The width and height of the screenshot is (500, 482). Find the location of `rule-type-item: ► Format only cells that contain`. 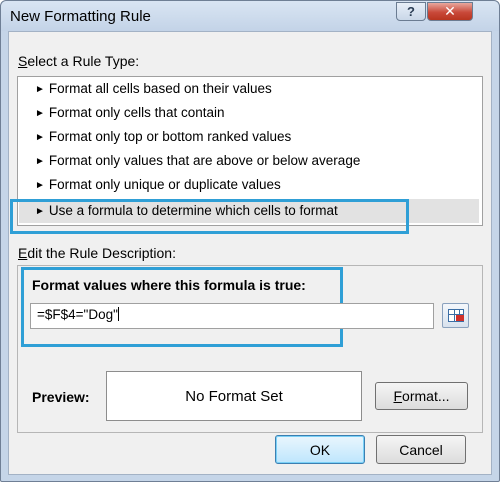

rule-type-item: ► Format only cells that contain is located at coordinates (249, 113).